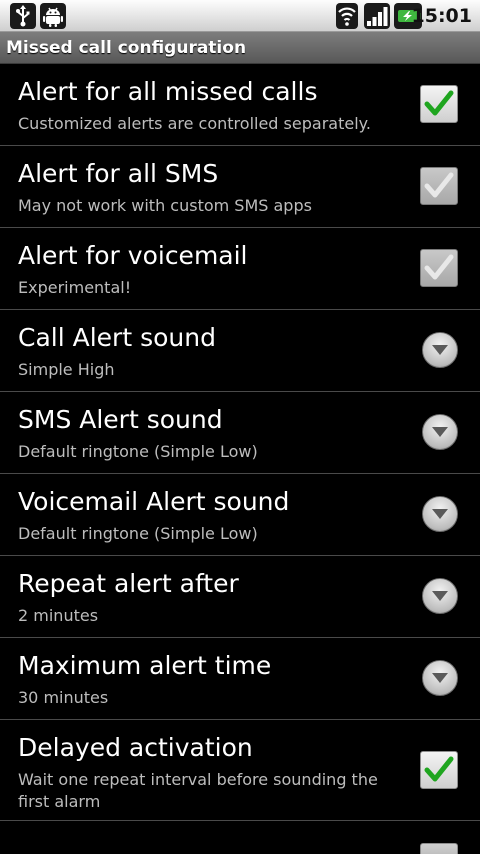 Image resolution: width=480 pixels, height=854 pixels. Describe the element at coordinates (117, 337) in the screenshot. I see `setting-title: Call Alert sound` at that location.